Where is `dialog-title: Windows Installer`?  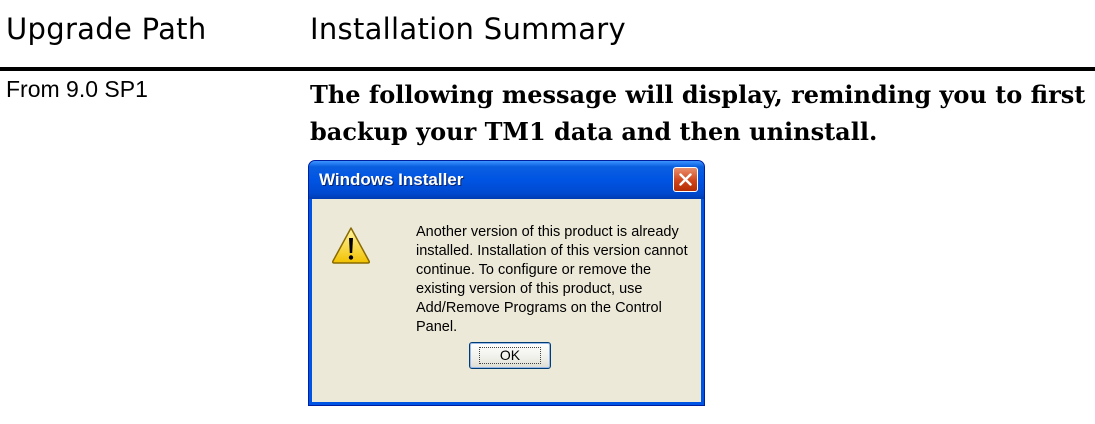 dialog-title: Windows Installer is located at coordinates (391, 179).